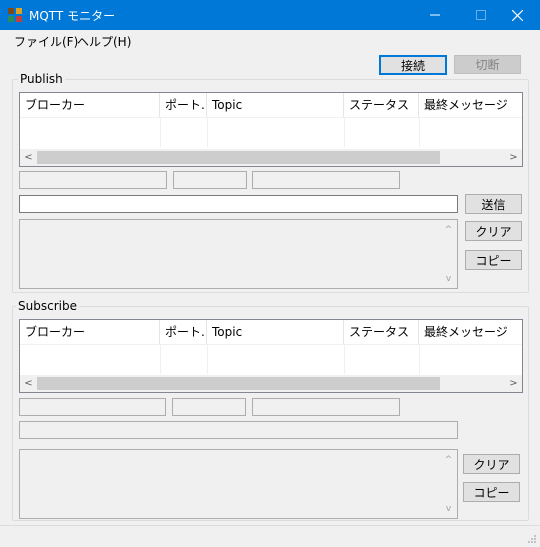  I want to click on close-icon, so click(517, 15).